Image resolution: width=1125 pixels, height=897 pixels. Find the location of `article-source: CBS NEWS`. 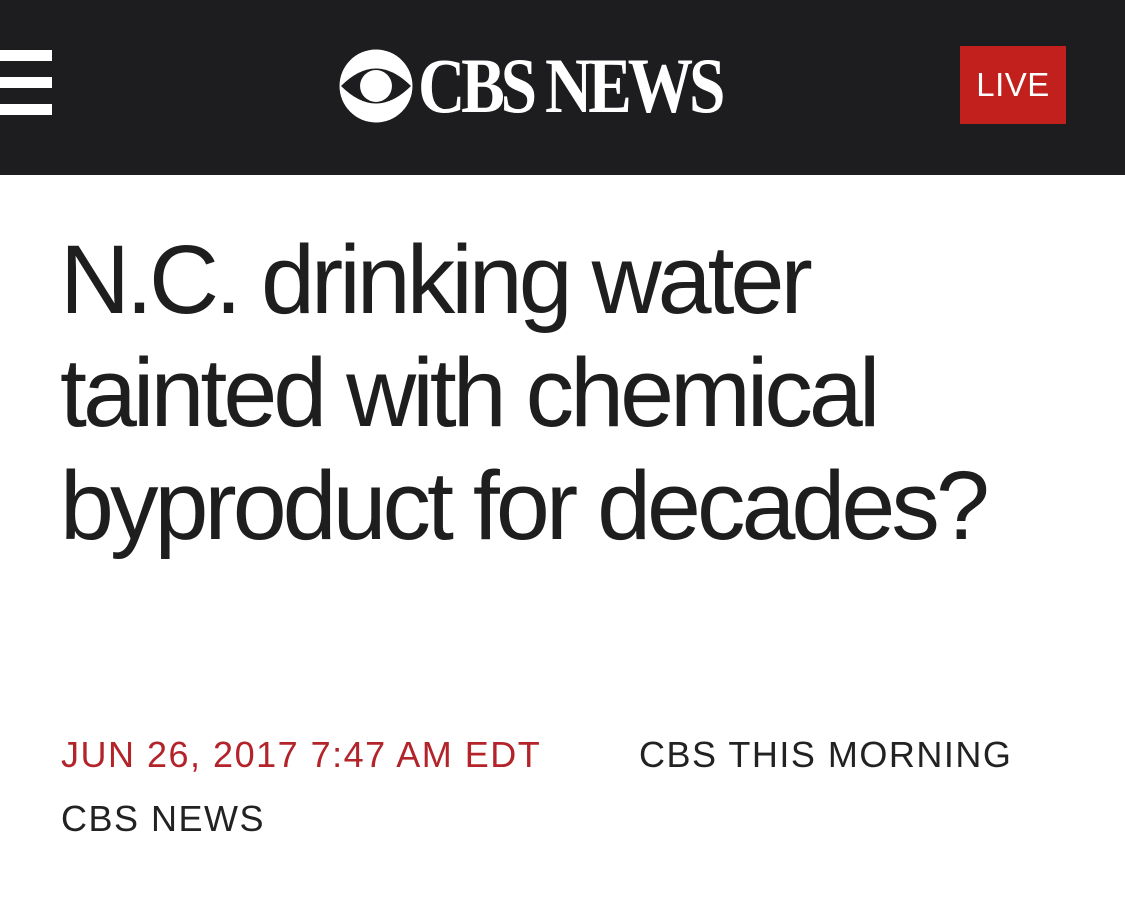

article-source: CBS NEWS is located at coordinates (163, 818).